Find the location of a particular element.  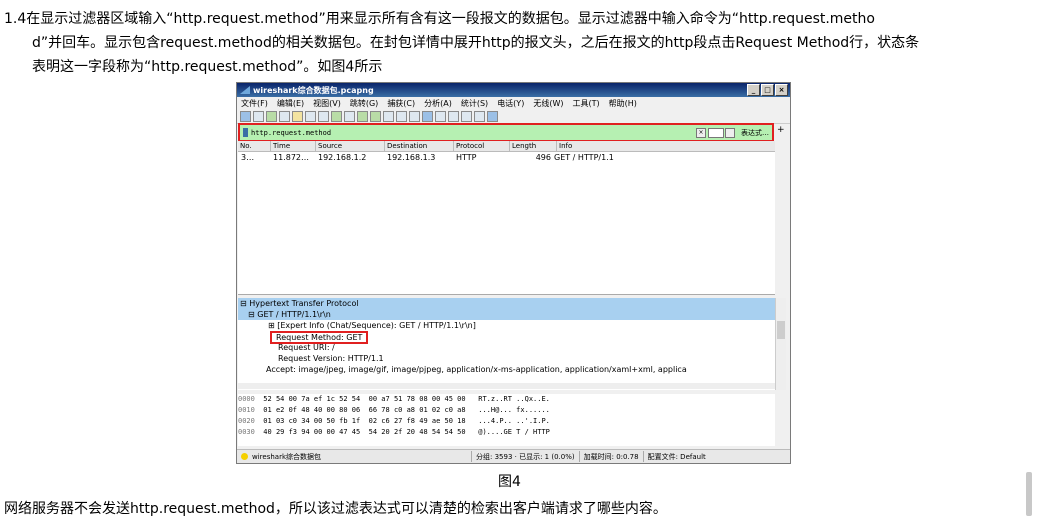

save-file-icon is located at coordinates (310, 116).